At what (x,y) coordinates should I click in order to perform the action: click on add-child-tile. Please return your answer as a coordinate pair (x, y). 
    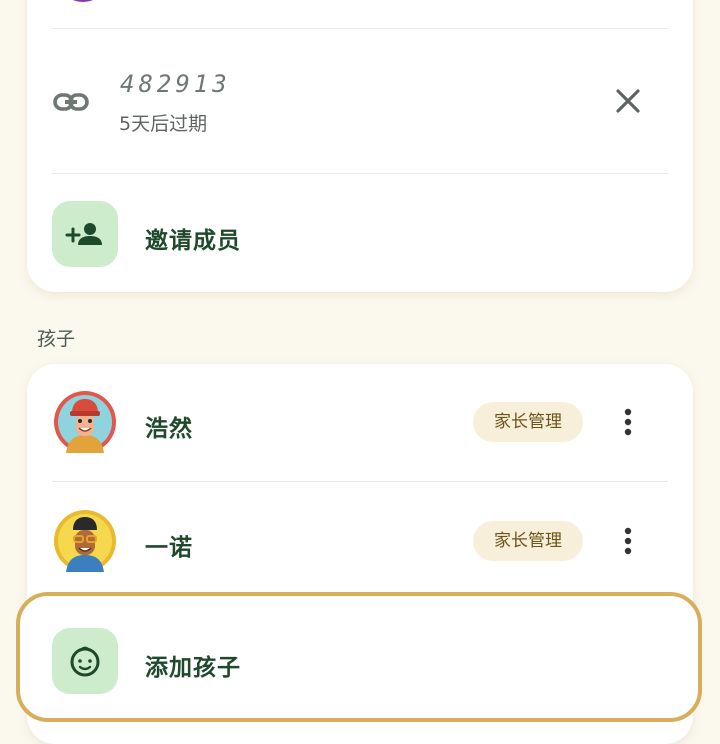
    Looking at the image, I should click on (85, 661).